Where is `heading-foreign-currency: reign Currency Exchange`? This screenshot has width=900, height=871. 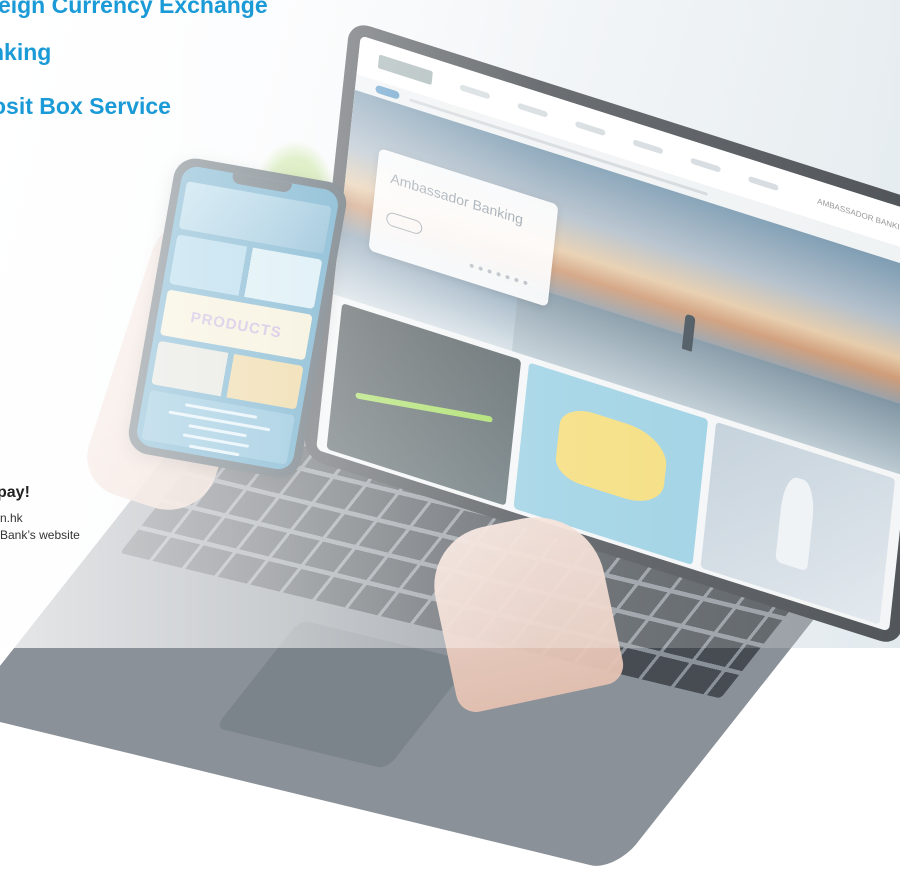 heading-foreign-currency: reign Currency Exchange is located at coordinates (134, 9).